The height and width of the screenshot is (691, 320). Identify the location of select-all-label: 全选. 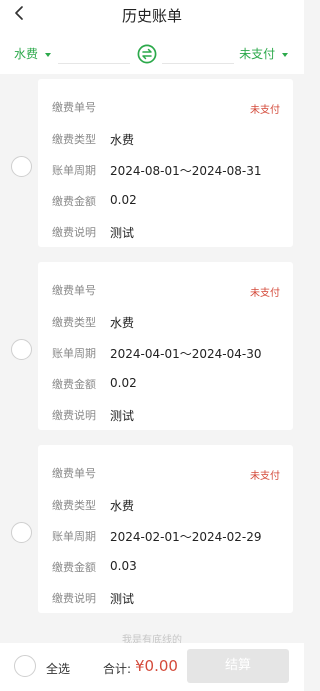
(58, 668).